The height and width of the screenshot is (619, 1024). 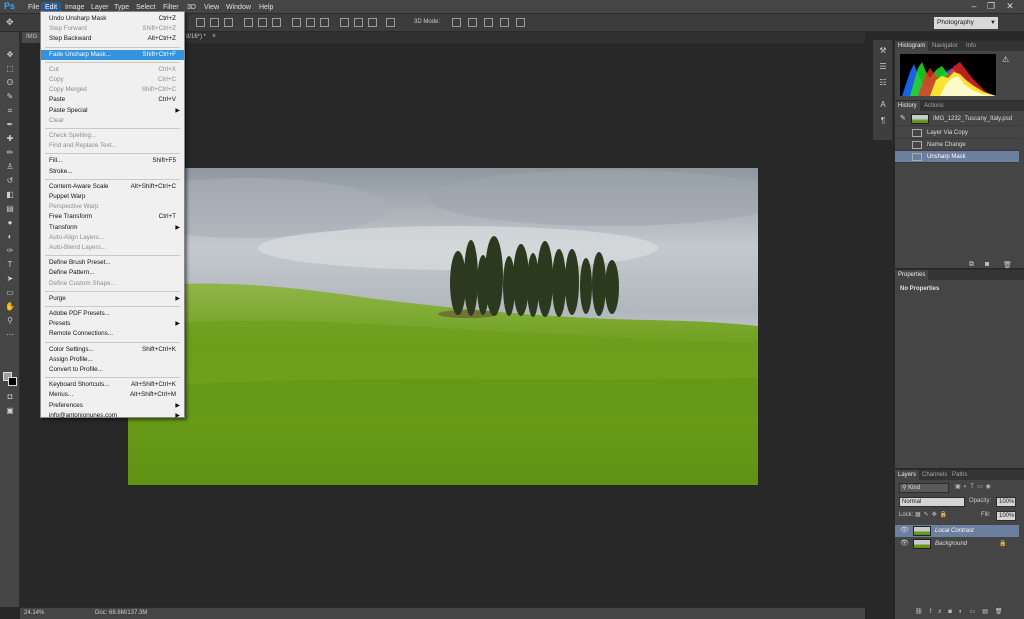 What do you see at coordinates (957, 531) in the screenshot?
I see `layer-row: 👁 Local Contrast` at bounding box center [957, 531].